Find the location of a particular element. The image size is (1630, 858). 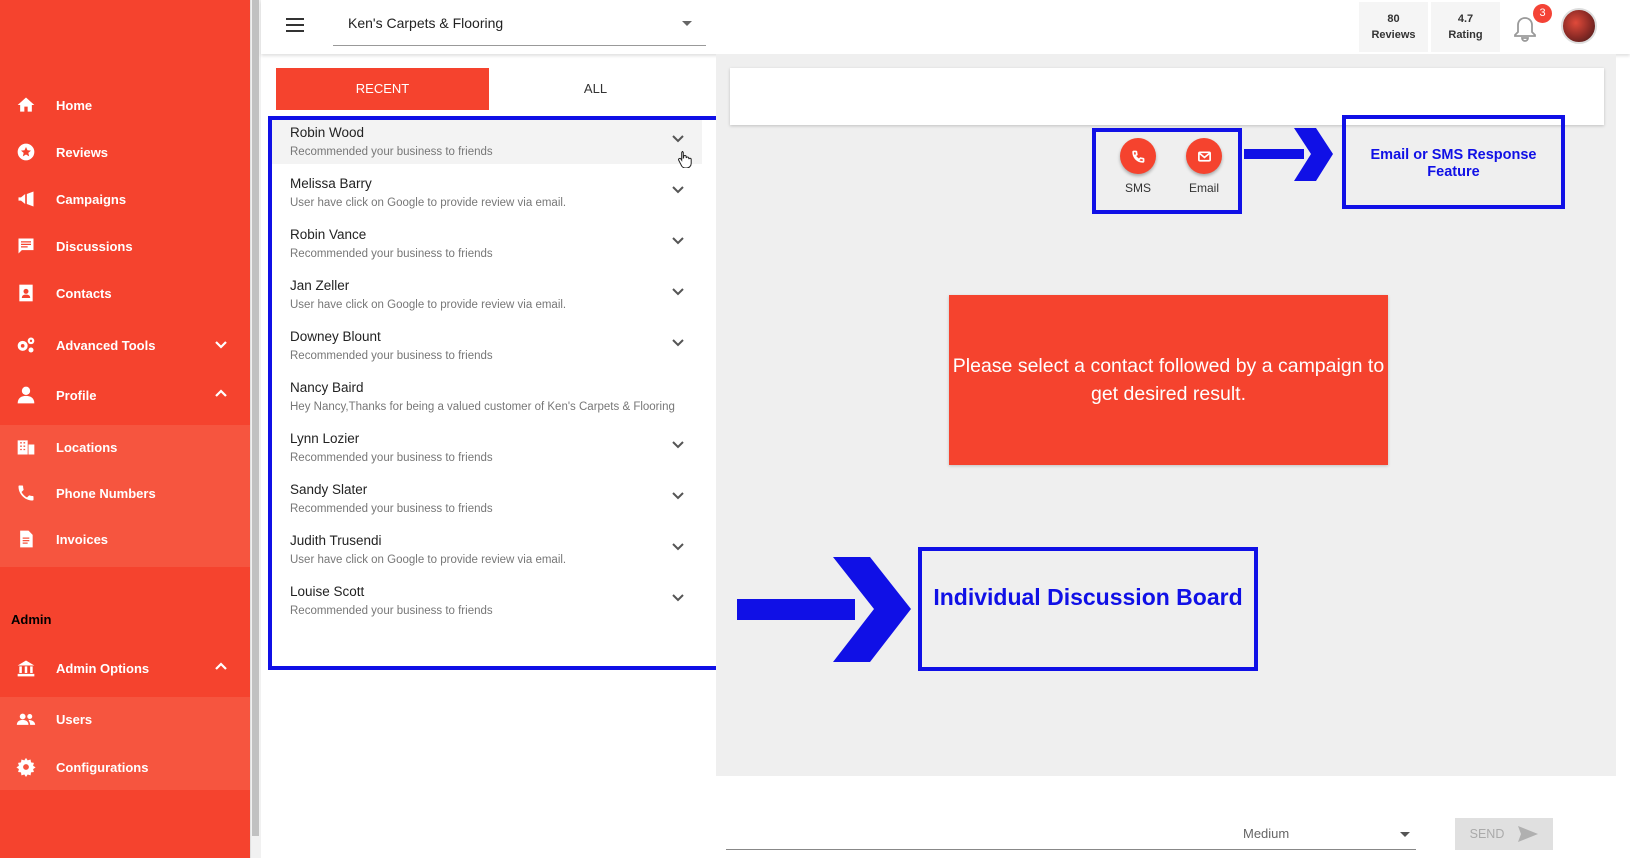

rating-label: Rating is located at coordinates (1465, 35).